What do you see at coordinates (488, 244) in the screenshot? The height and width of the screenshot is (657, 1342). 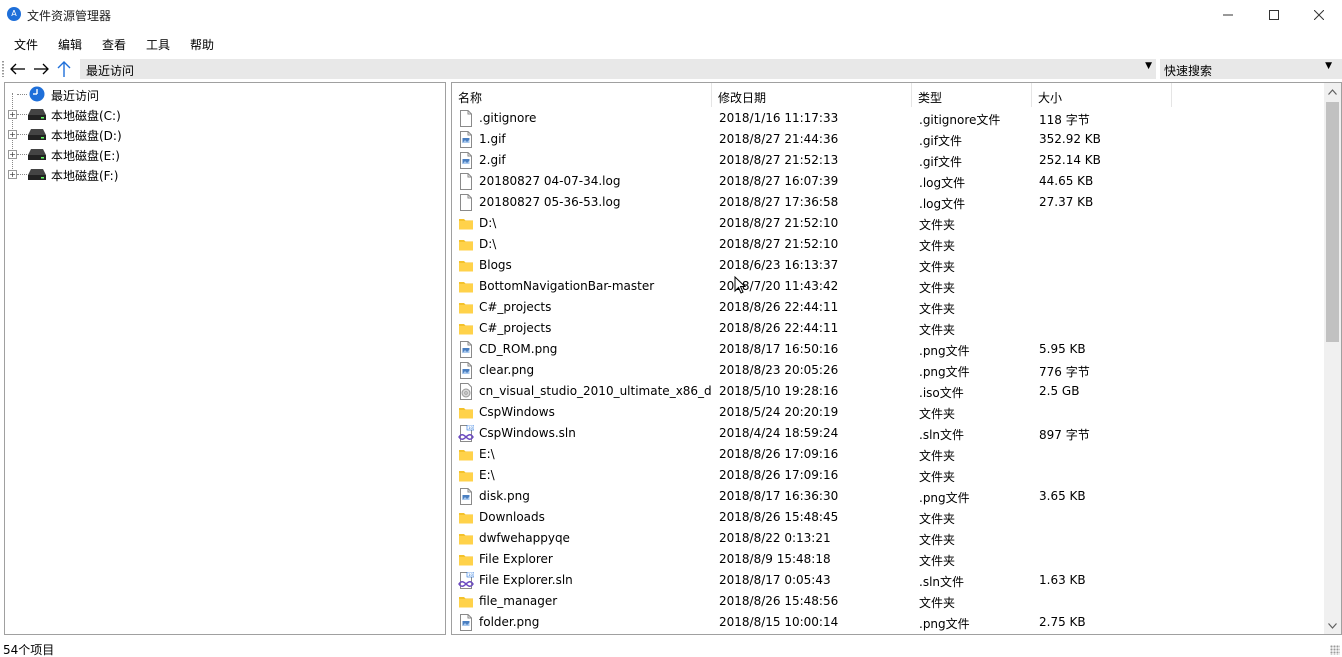 I see `file-name: D:\` at bounding box center [488, 244].